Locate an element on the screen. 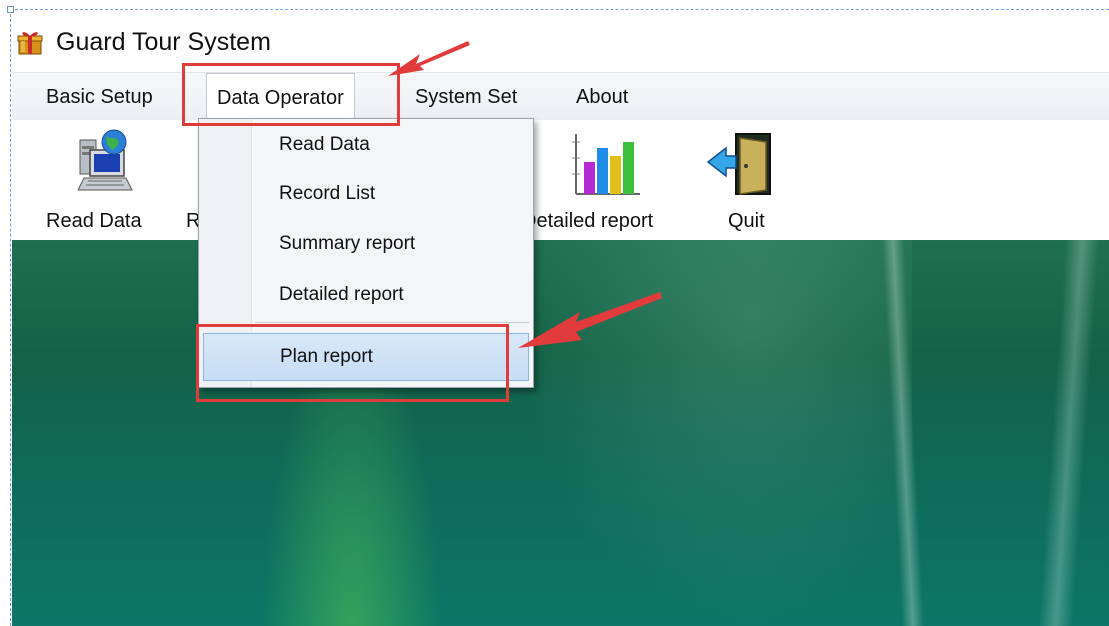  window-title: Guard Tour System is located at coordinates (163, 41).